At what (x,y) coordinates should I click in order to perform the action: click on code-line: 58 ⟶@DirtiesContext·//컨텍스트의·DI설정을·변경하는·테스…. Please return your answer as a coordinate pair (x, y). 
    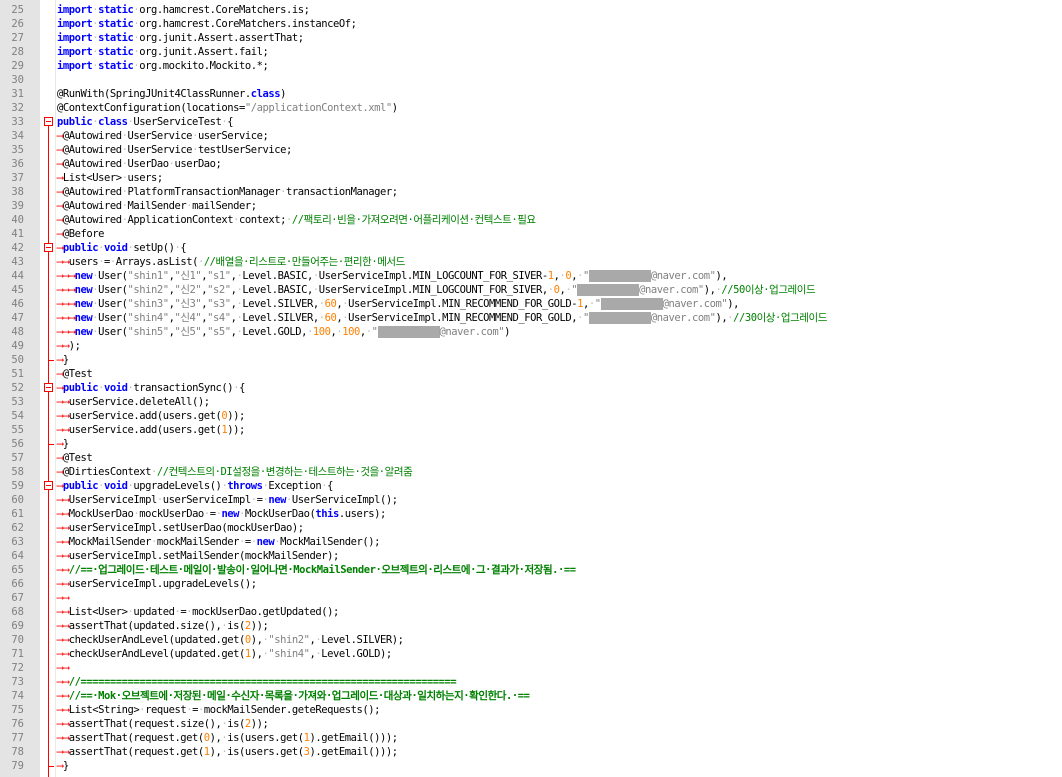
    Looking at the image, I should click on (531, 472).